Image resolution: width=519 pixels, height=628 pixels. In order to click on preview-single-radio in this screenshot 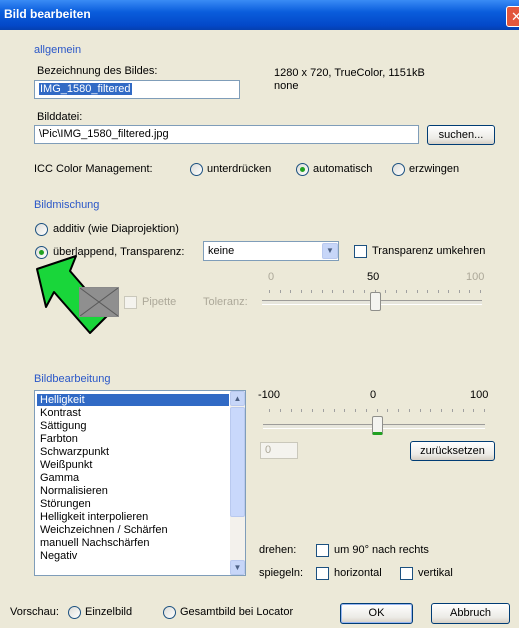, I will do `click(74, 612)`.